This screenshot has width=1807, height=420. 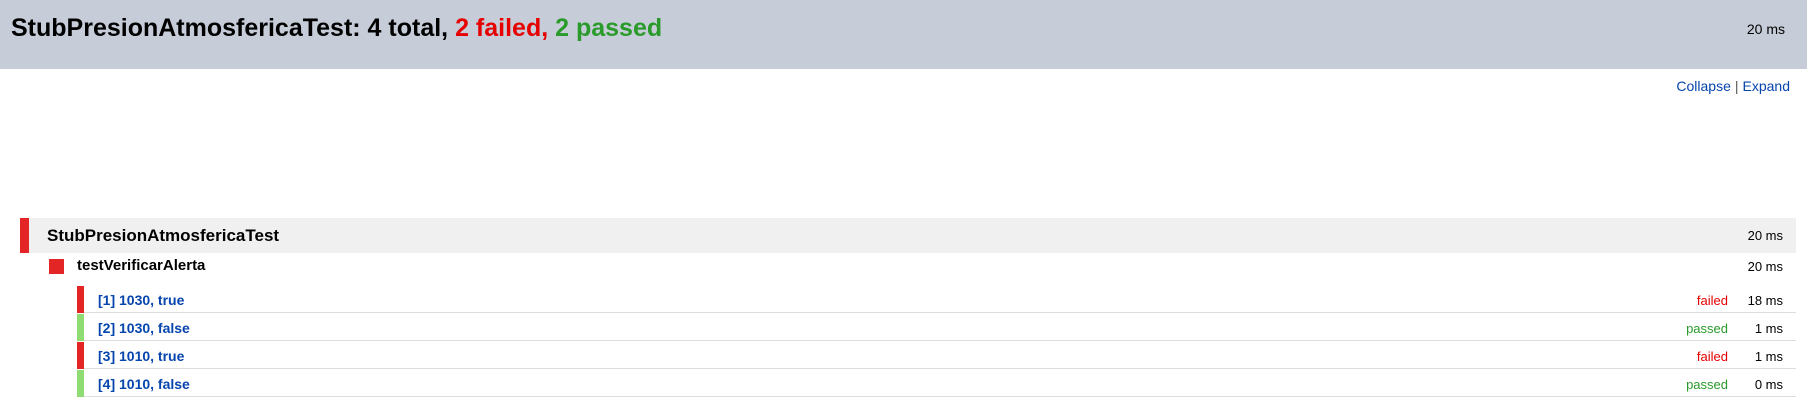 What do you see at coordinates (56, 266) in the screenshot?
I see `method-status-marker` at bounding box center [56, 266].